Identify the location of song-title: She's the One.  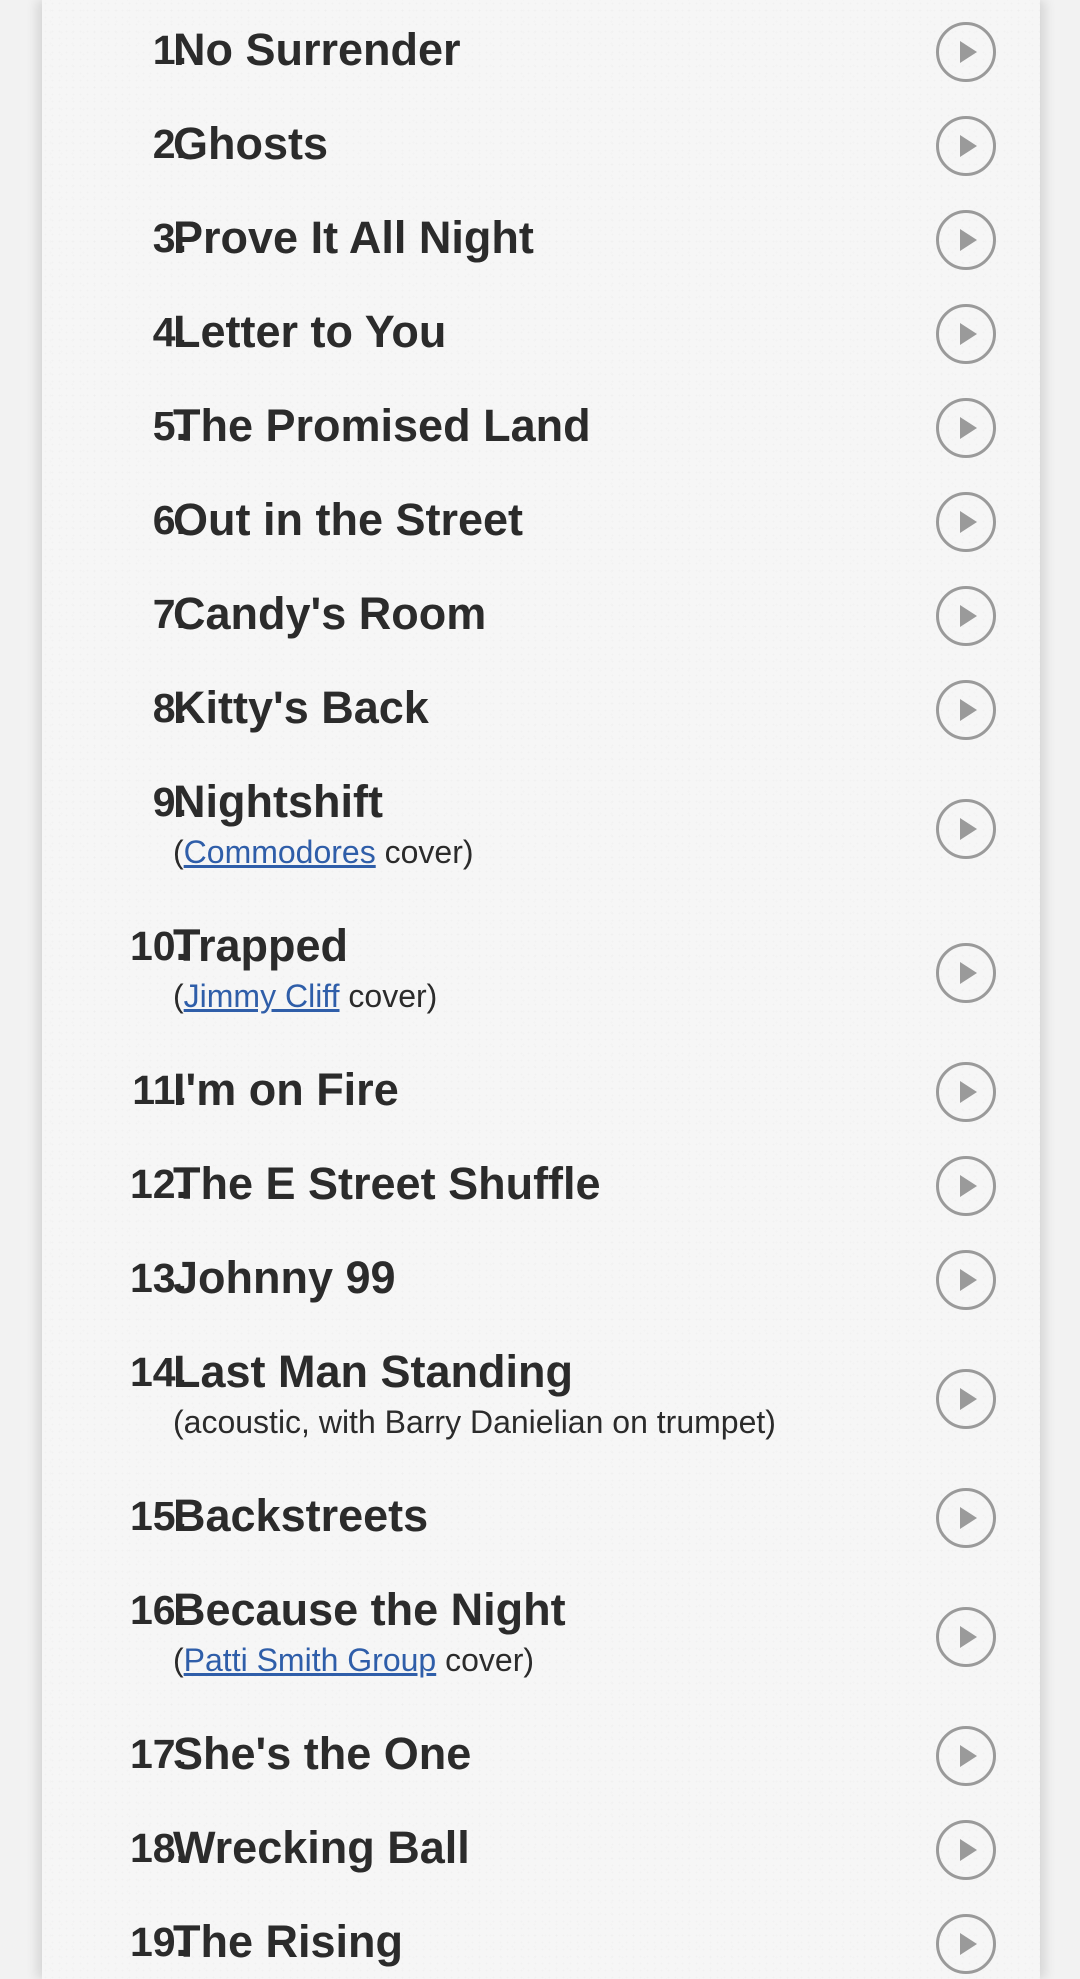
(322, 1753).